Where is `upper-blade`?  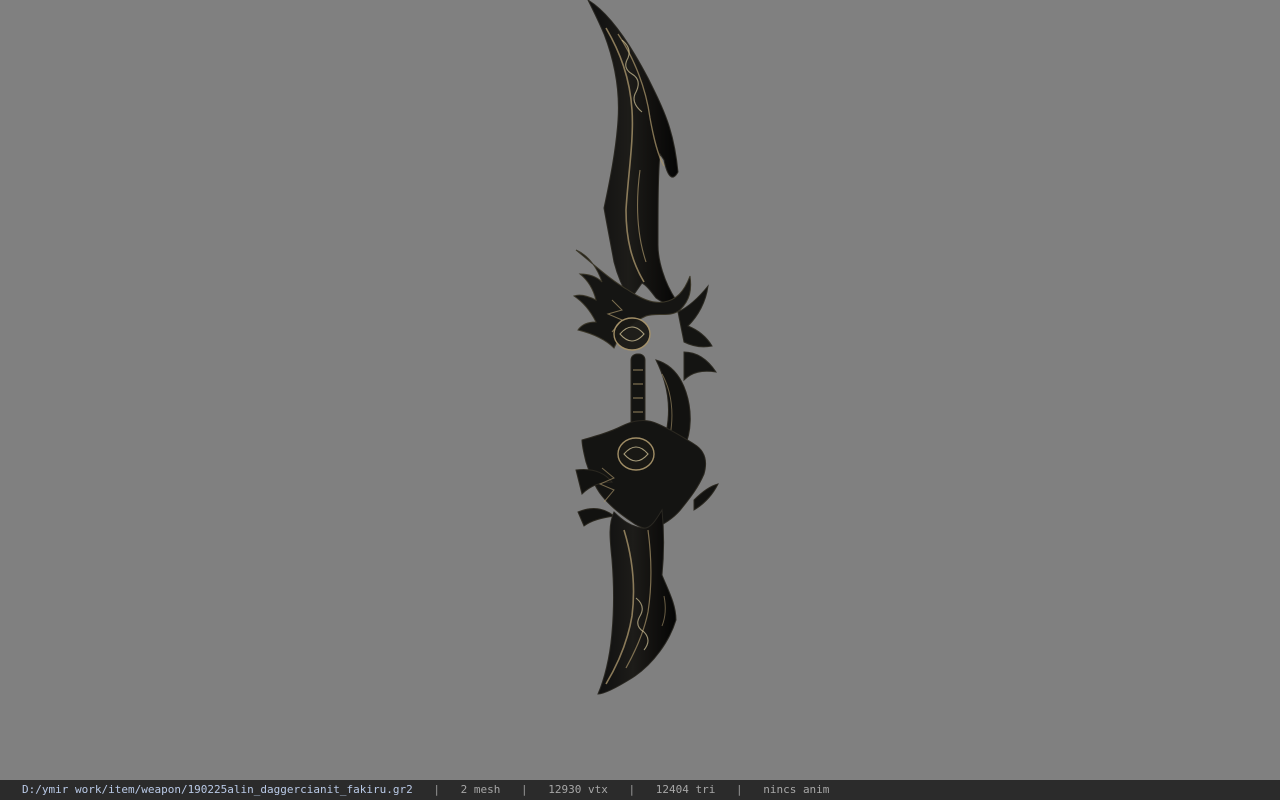 upper-blade is located at coordinates (633, 152).